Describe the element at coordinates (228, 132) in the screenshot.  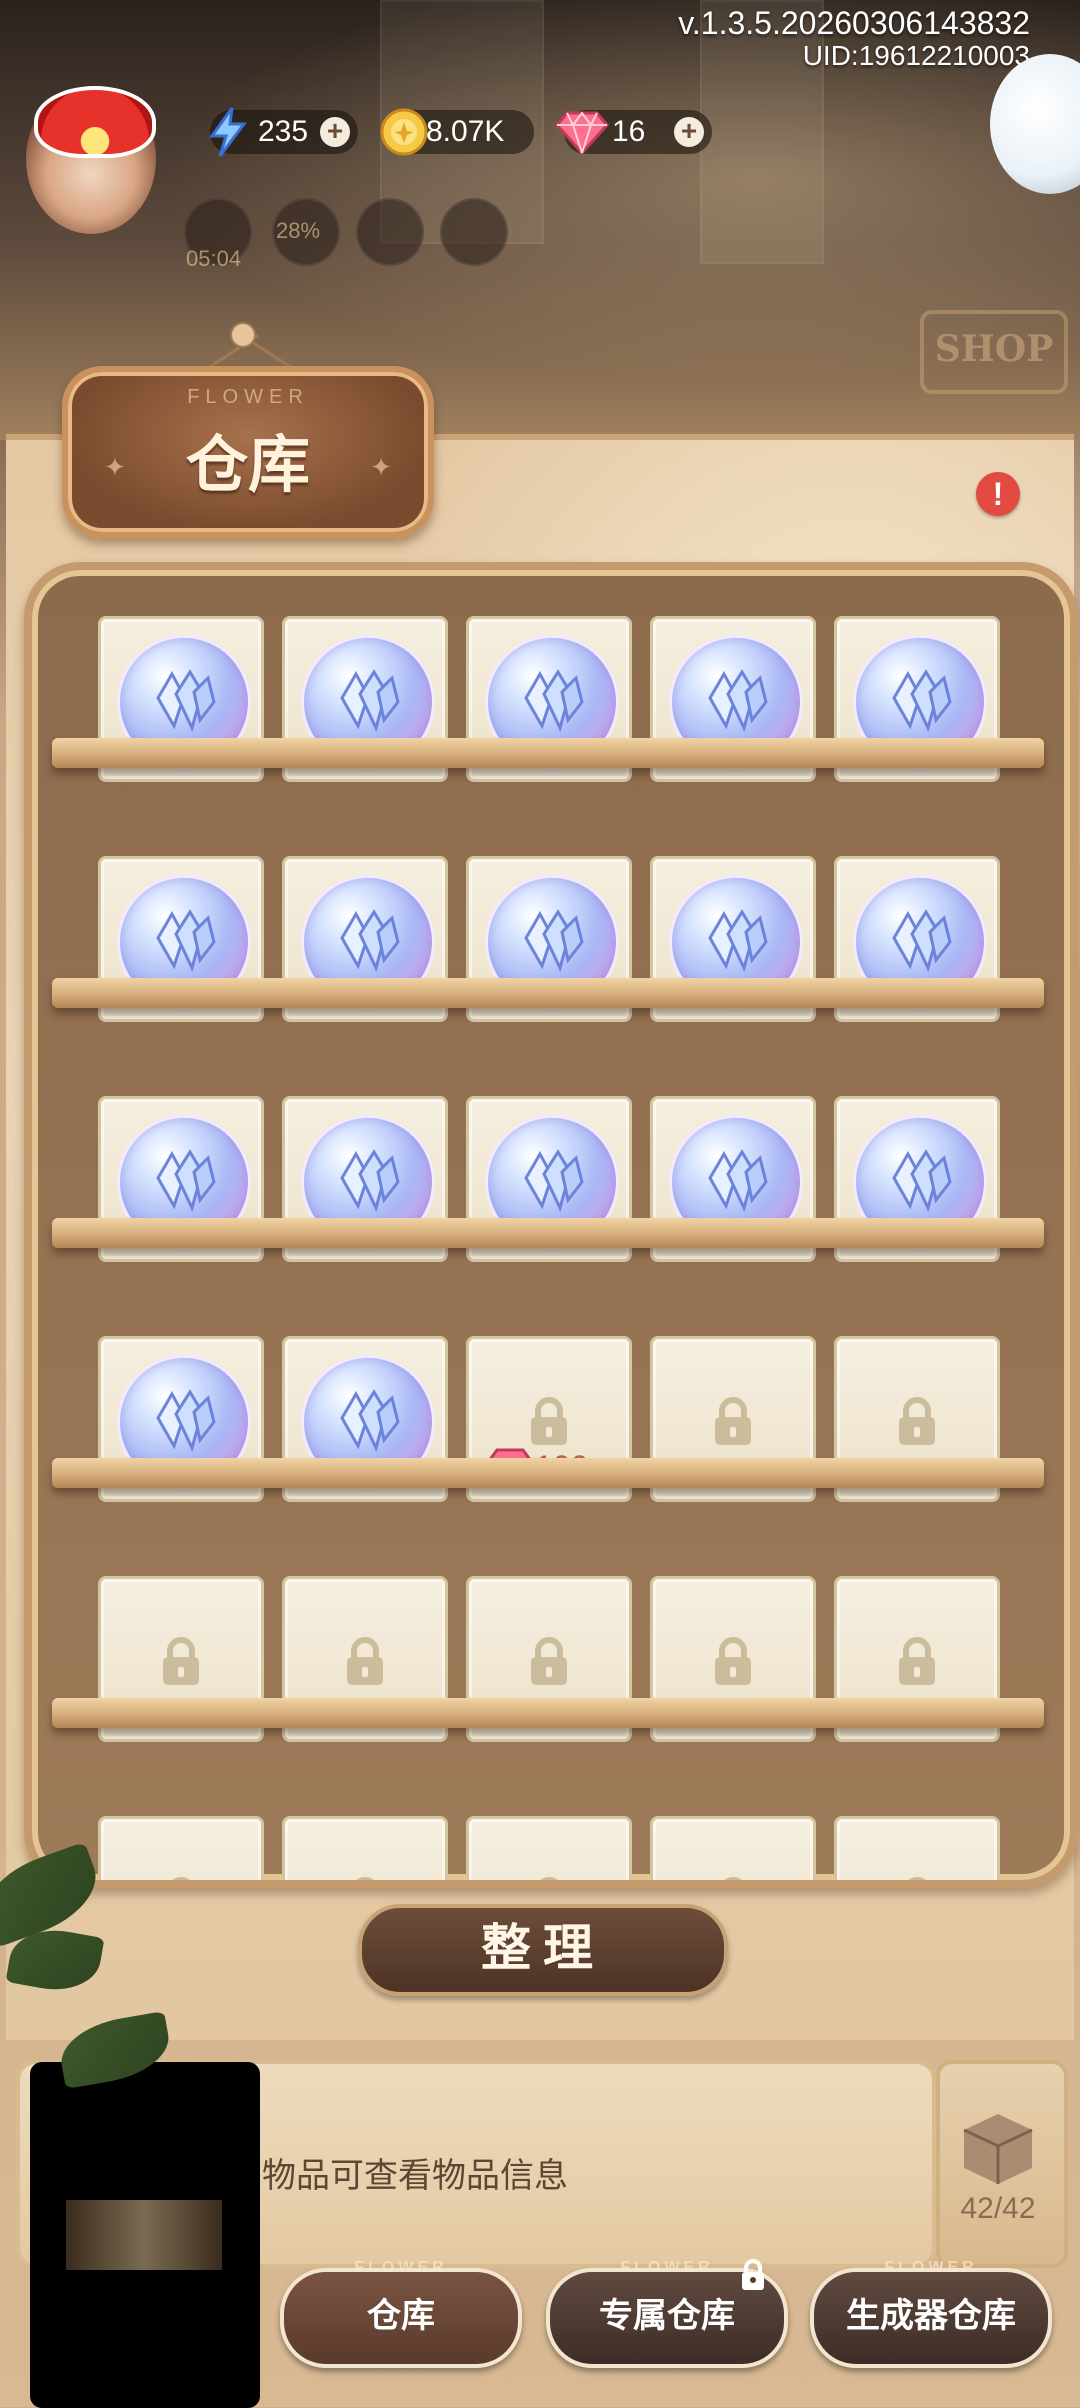
I see `lightning-icon` at that location.